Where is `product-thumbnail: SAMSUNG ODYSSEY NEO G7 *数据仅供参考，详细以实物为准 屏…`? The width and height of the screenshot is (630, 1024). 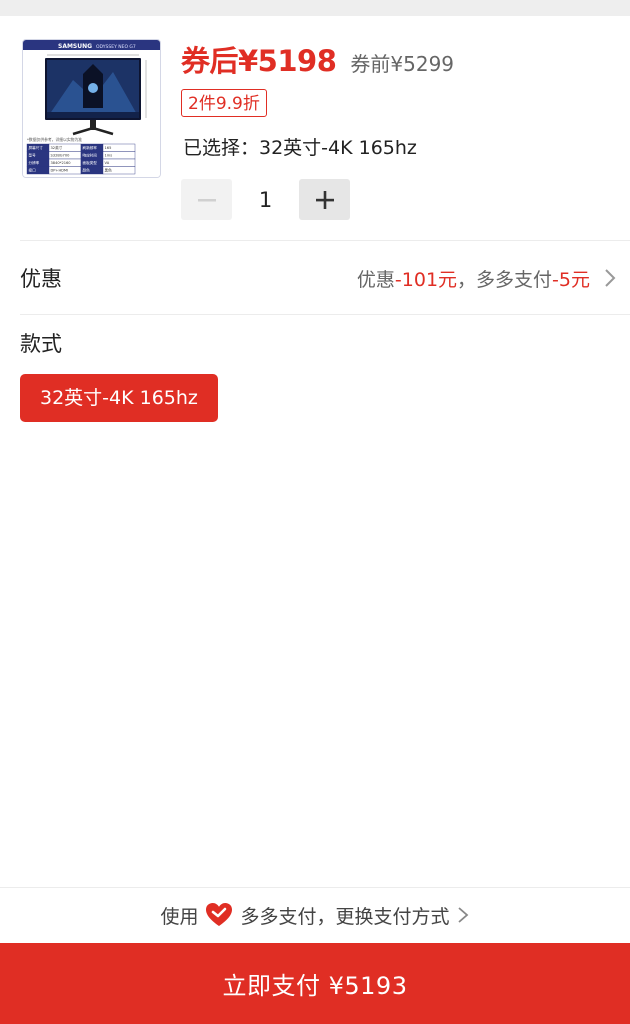 product-thumbnail: SAMSUNG ODYSSEY NEO G7 *数据仅供参考，详细以实物为准 屏… is located at coordinates (91, 108).